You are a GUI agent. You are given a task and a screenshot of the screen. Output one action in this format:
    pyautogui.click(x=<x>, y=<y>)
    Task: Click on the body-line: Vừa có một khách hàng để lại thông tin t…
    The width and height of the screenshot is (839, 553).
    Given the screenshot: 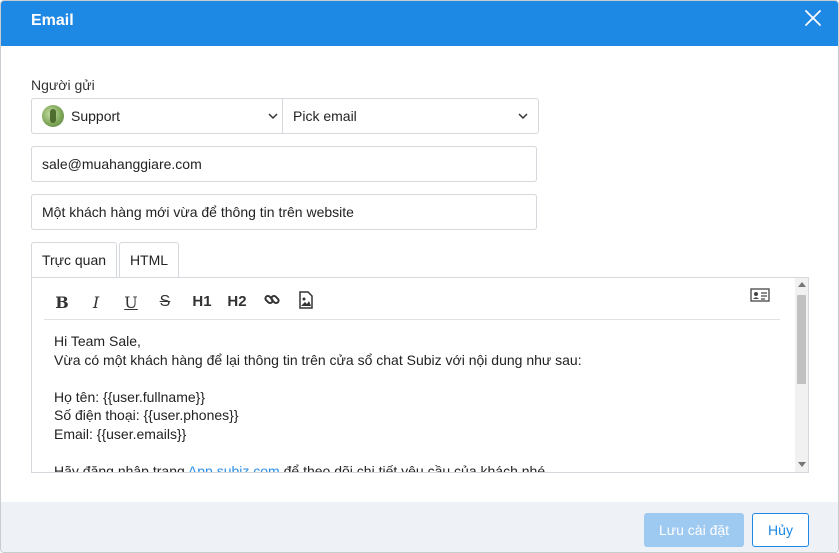 What is the action you would take?
    pyautogui.click(x=318, y=359)
    